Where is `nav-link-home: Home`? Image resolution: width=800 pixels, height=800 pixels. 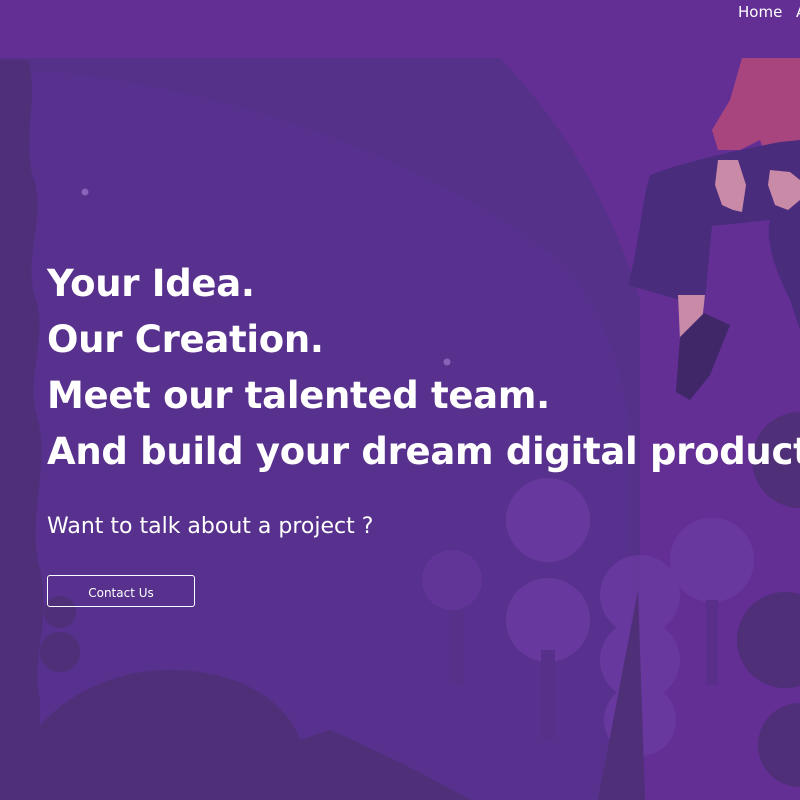
nav-link-home: Home is located at coordinates (760, 12).